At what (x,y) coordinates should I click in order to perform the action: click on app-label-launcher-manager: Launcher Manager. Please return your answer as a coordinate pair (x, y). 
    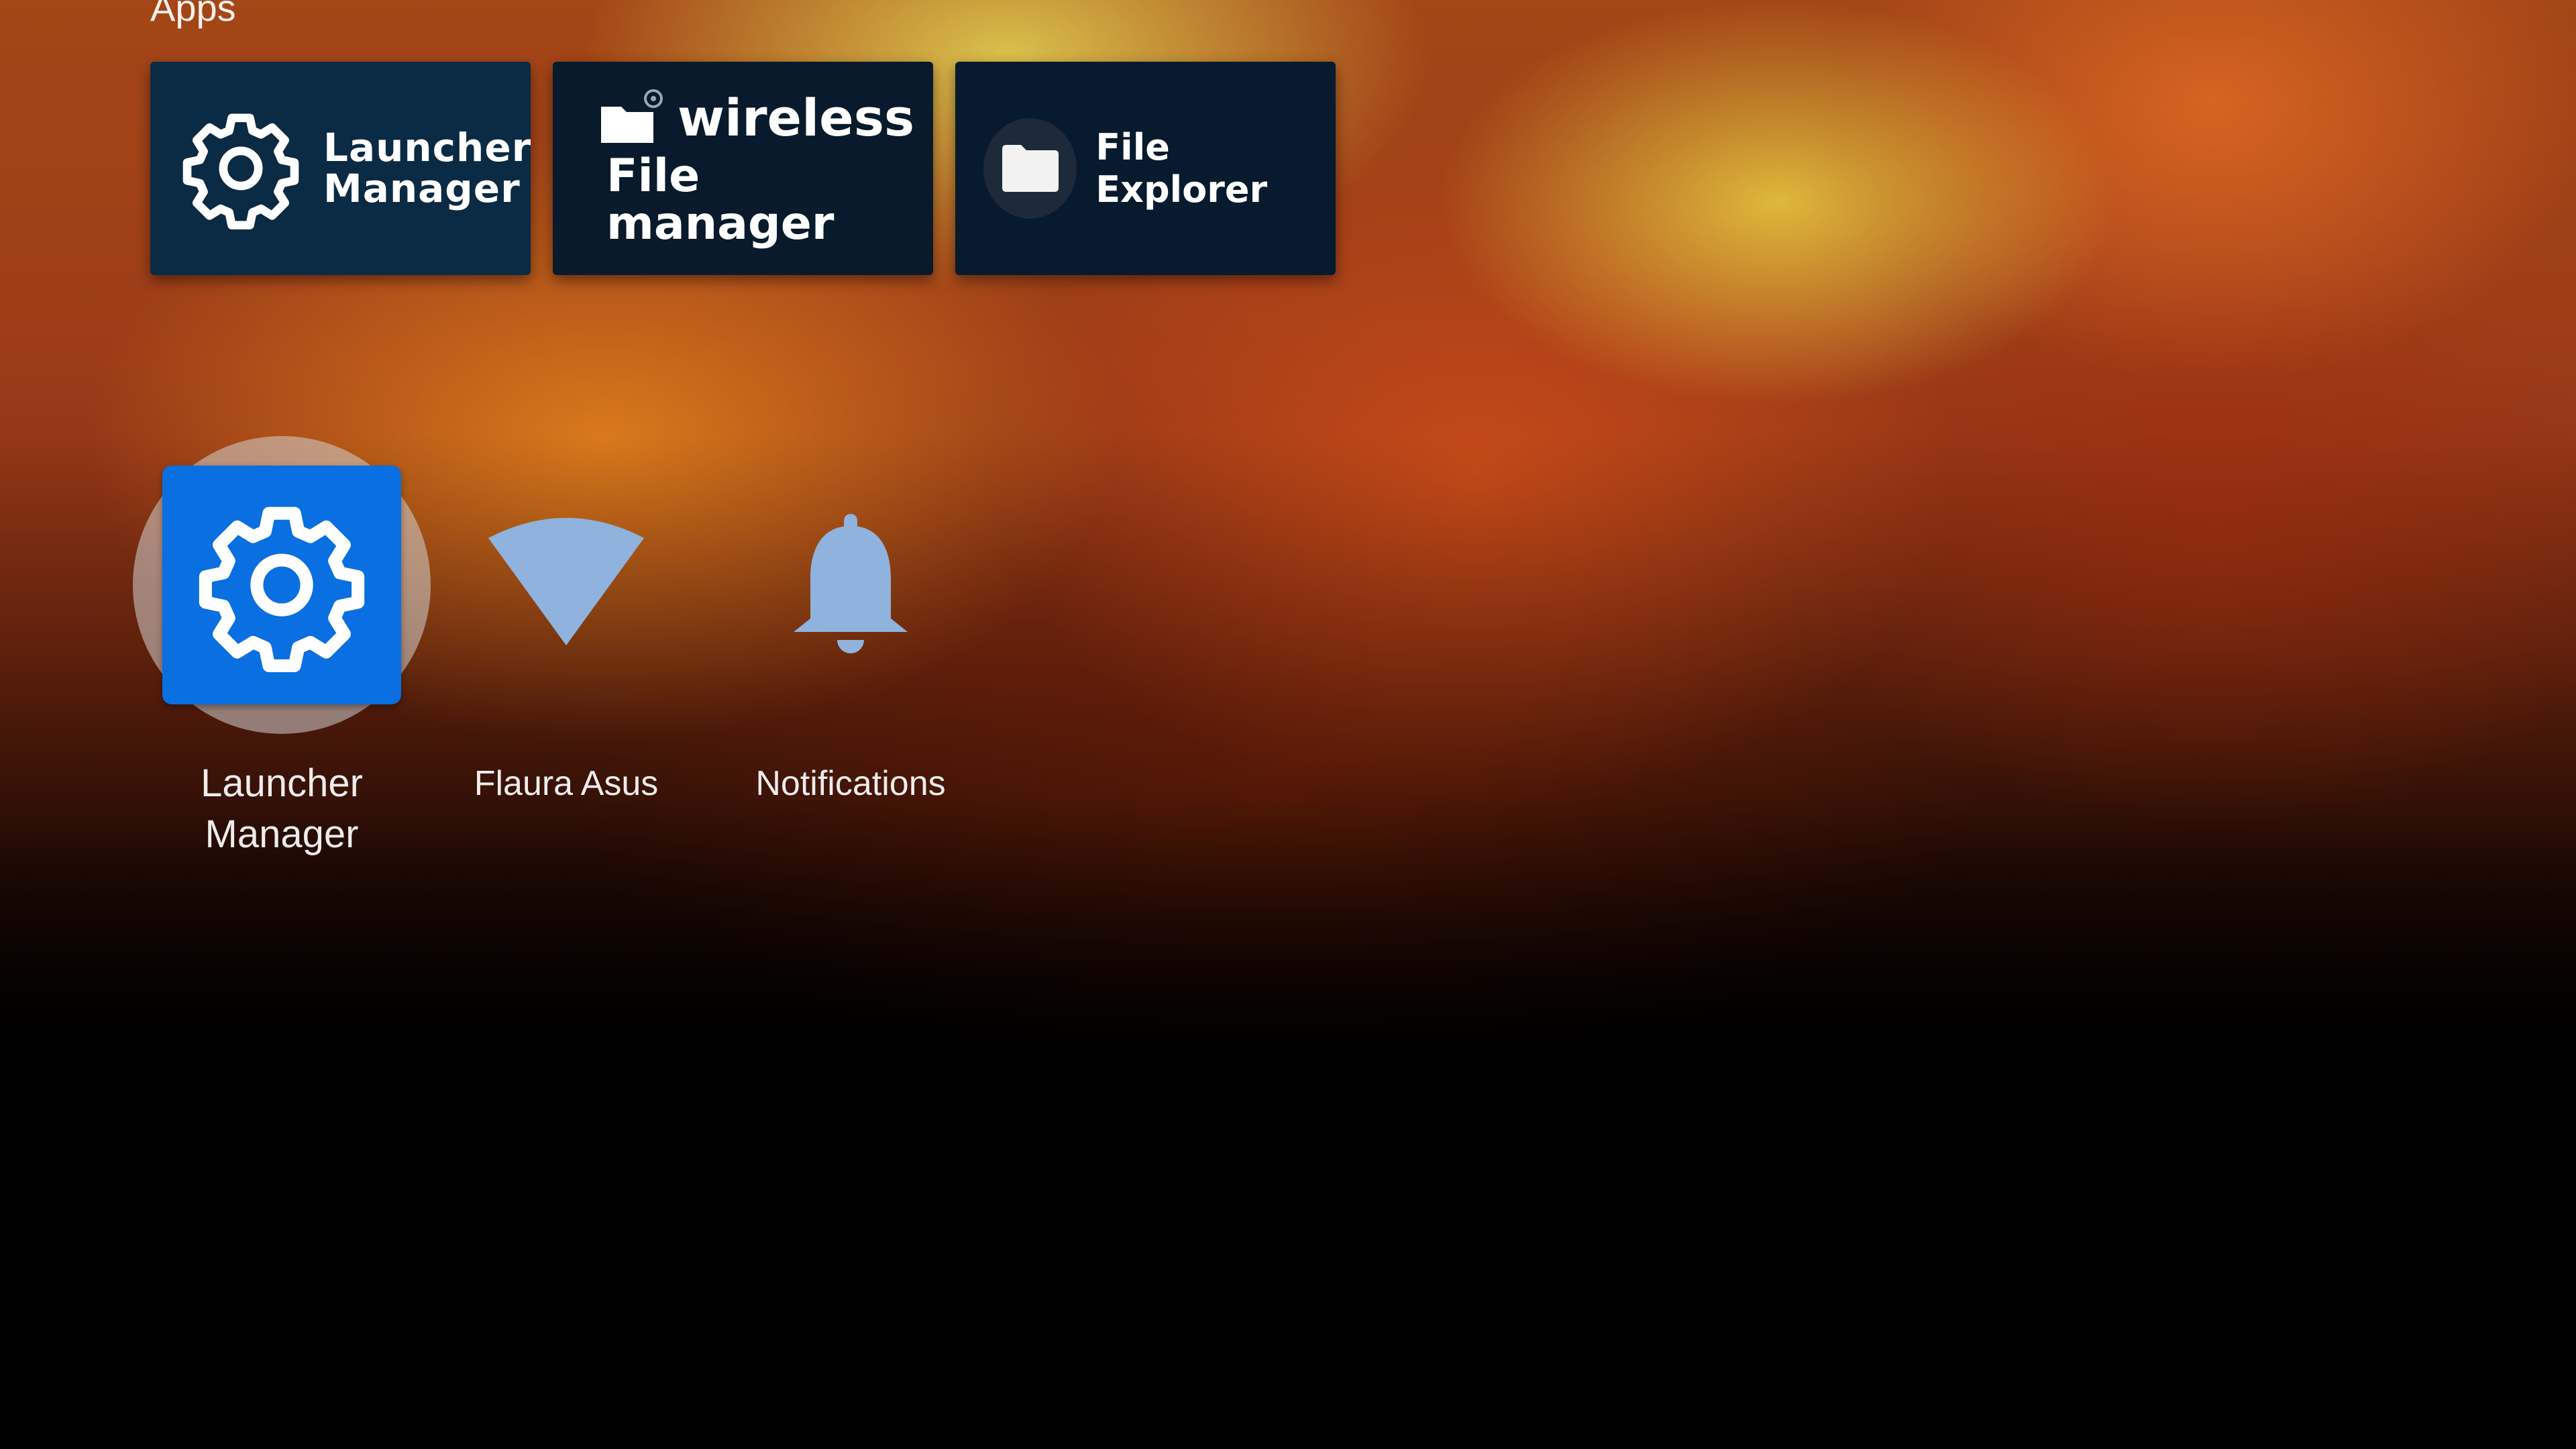
    Looking at the image, I should click on (282, 809).